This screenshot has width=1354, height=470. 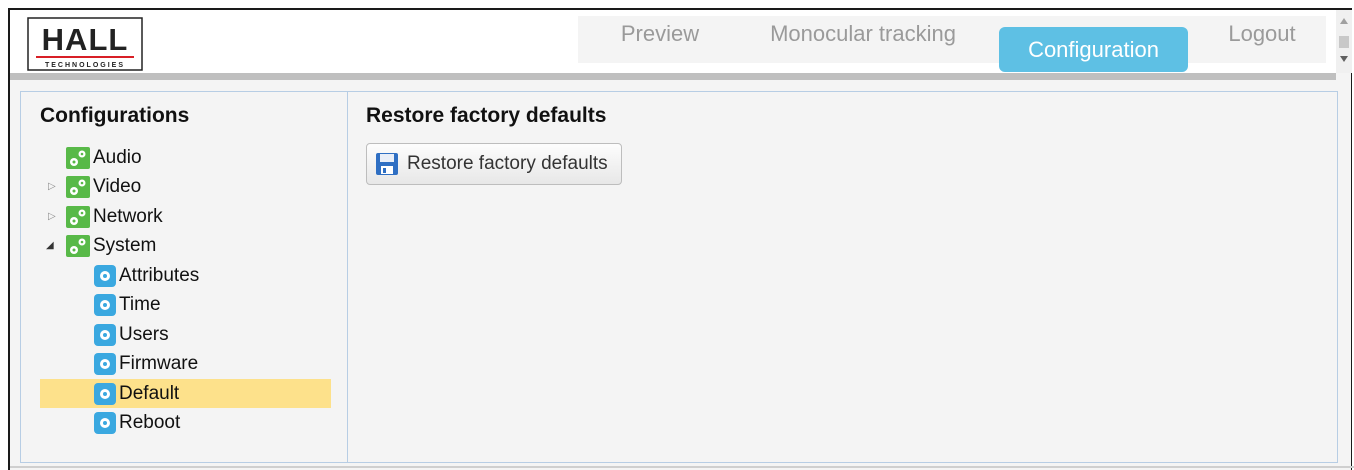 I want to click on tree-item-time: Time, so click(x=127, y=305).